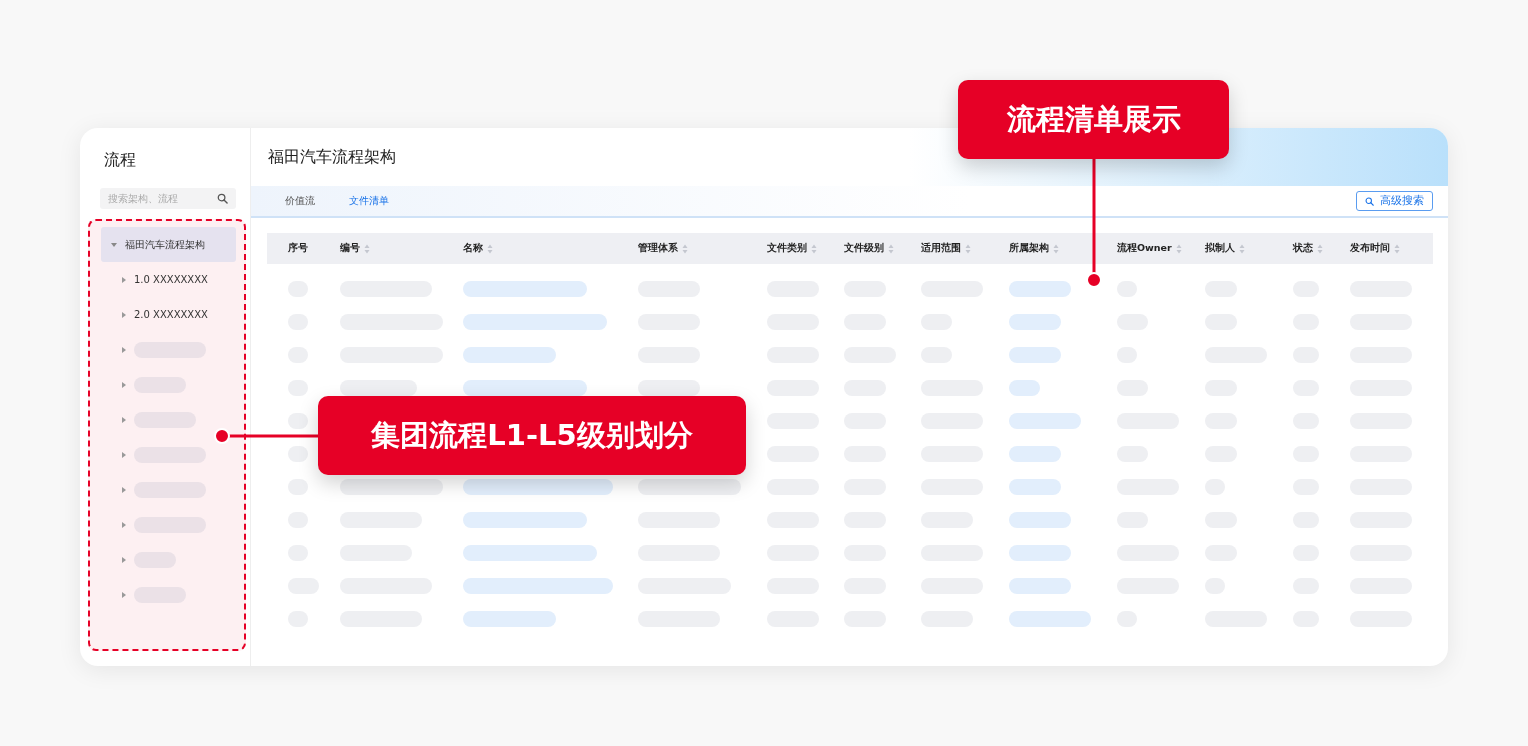  I want to click on tree-item: 2.0 XXXXXXXX, so click(168, 314).